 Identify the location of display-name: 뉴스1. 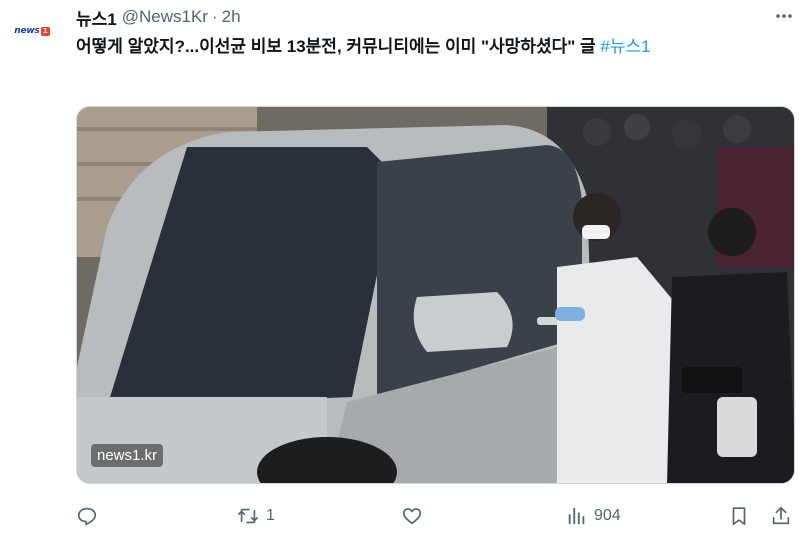
(96, 17).